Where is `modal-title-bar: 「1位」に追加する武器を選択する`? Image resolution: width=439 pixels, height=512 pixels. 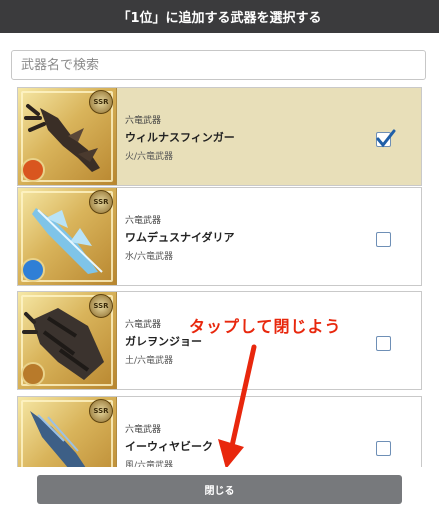 modal-title-bar: 「1位」に追加する武器を選択する is located at coordinates (219, 16).